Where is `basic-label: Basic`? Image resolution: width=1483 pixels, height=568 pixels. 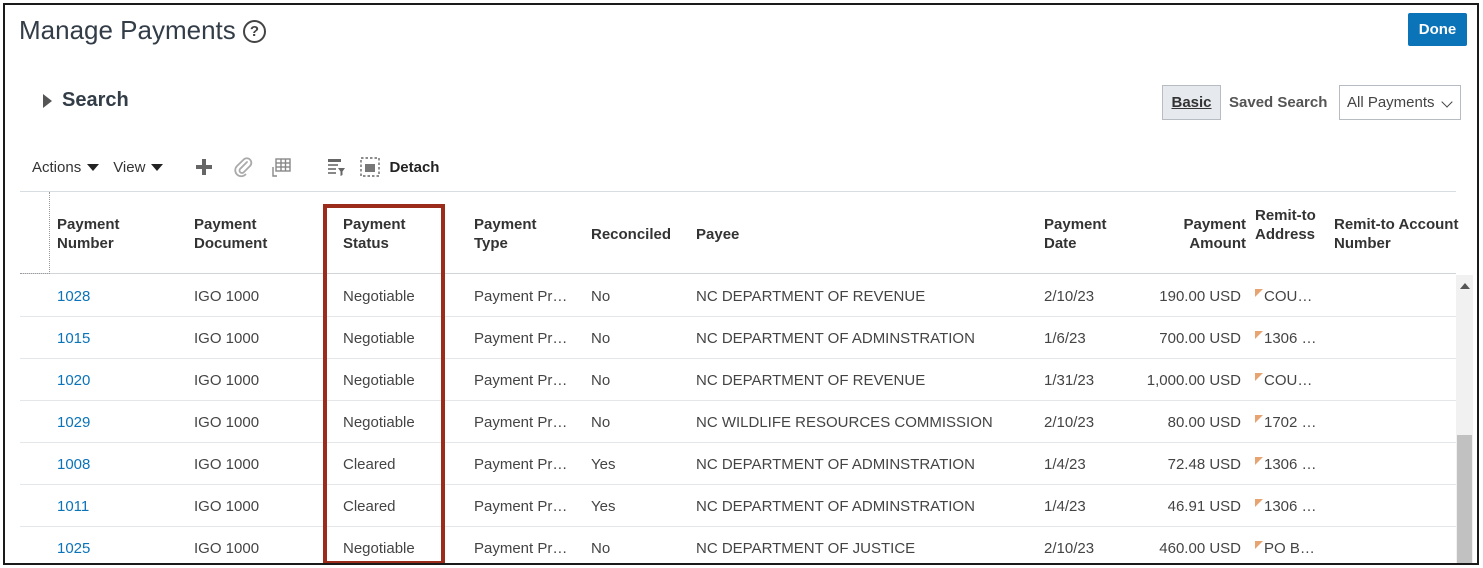
basic-label: Basic is located at coordinates (1191, 102).